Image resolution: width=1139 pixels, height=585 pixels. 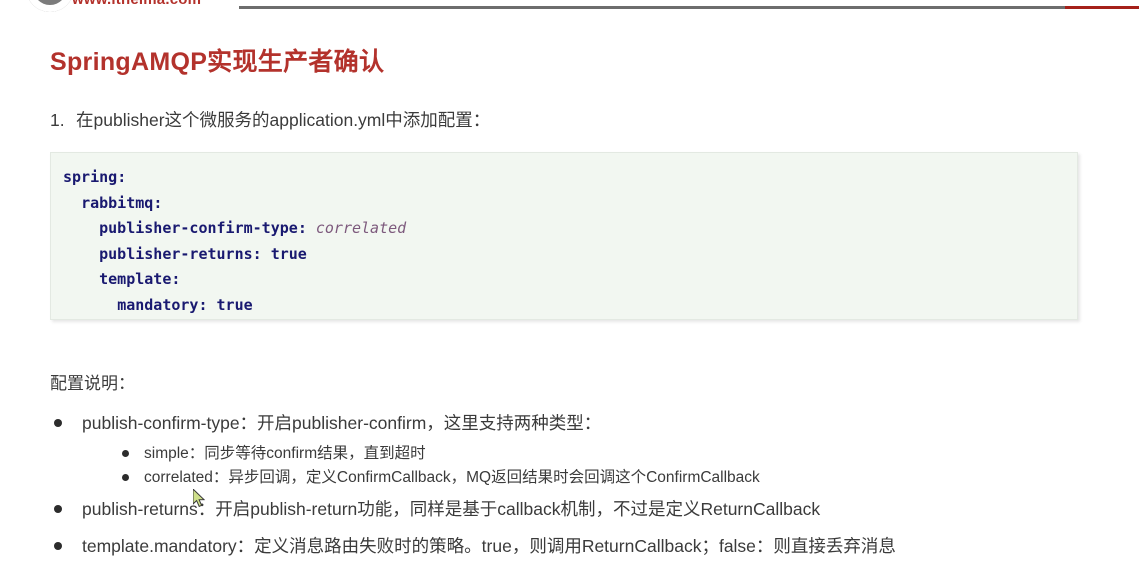 I want to click on step-item-1: 1. 在publisher这个微服务的application.yml中添加配置：, so click(x=270, y=119).